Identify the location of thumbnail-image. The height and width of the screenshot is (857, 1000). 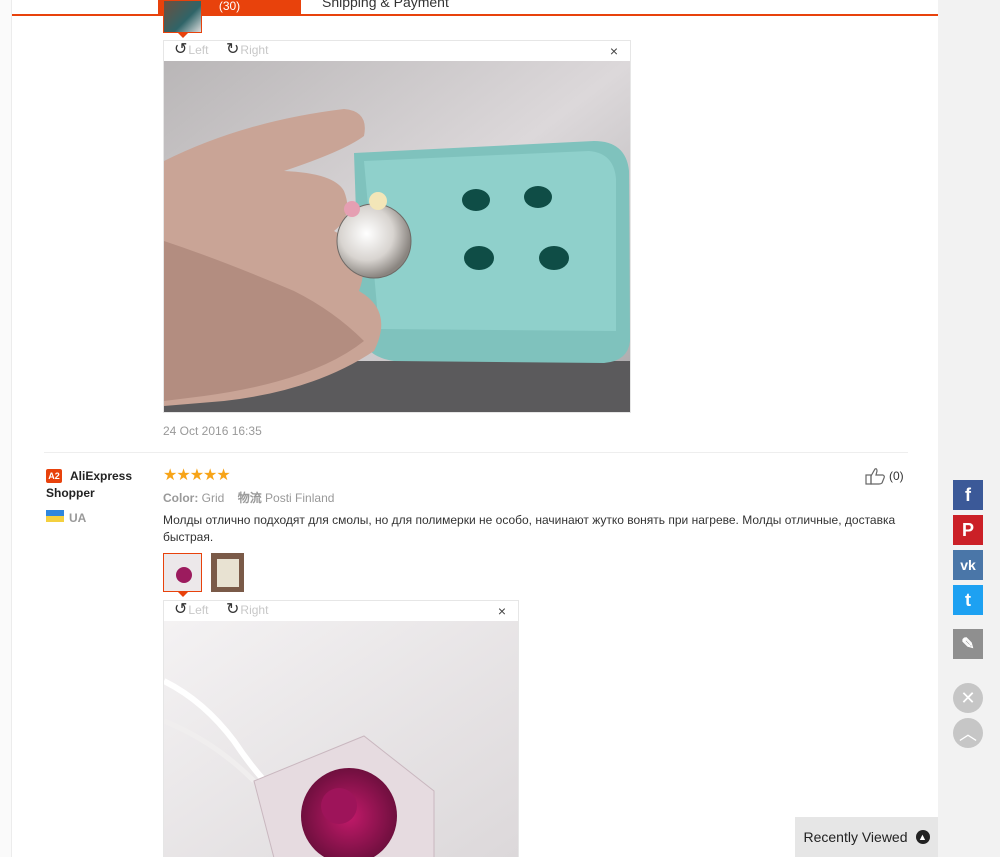
(182, 572).